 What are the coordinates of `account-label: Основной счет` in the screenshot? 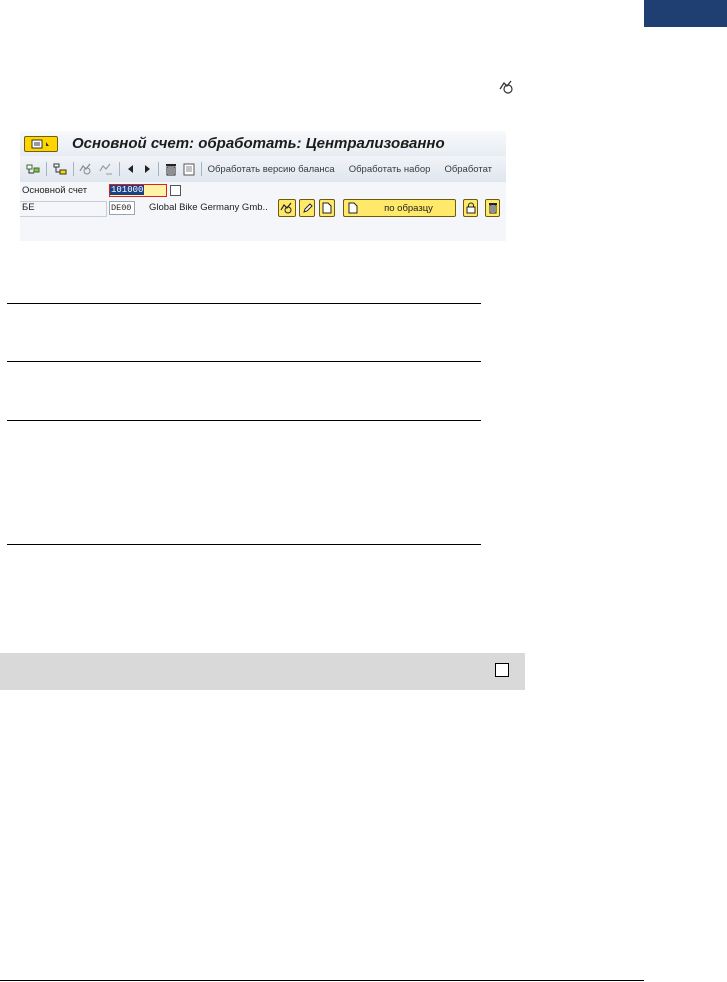 It's located at (55, 190).